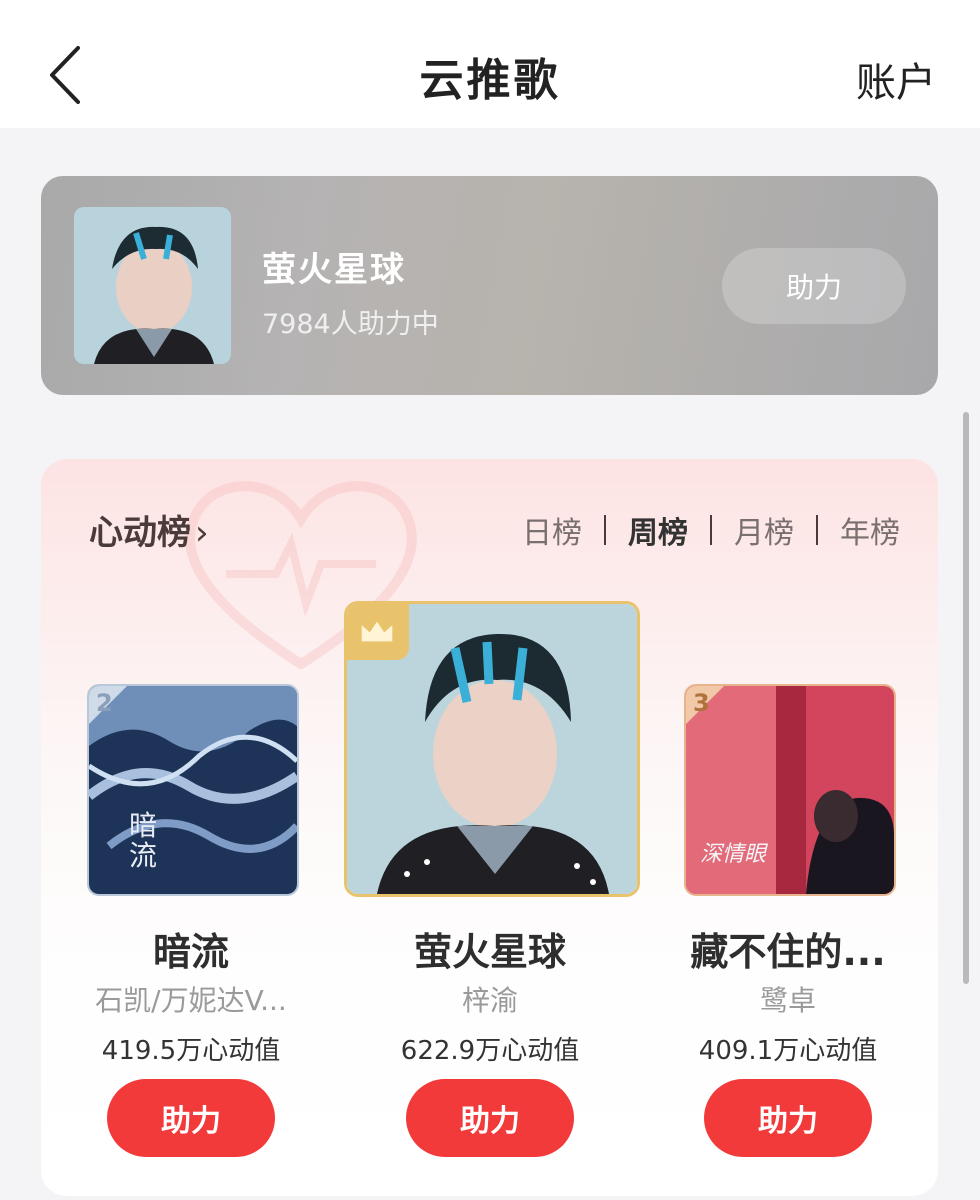  What do you see at coordinates (490, 1118) in the screenshot?
I see `rank-1-boost-button: 助力` at bounding box center [490, 1118].